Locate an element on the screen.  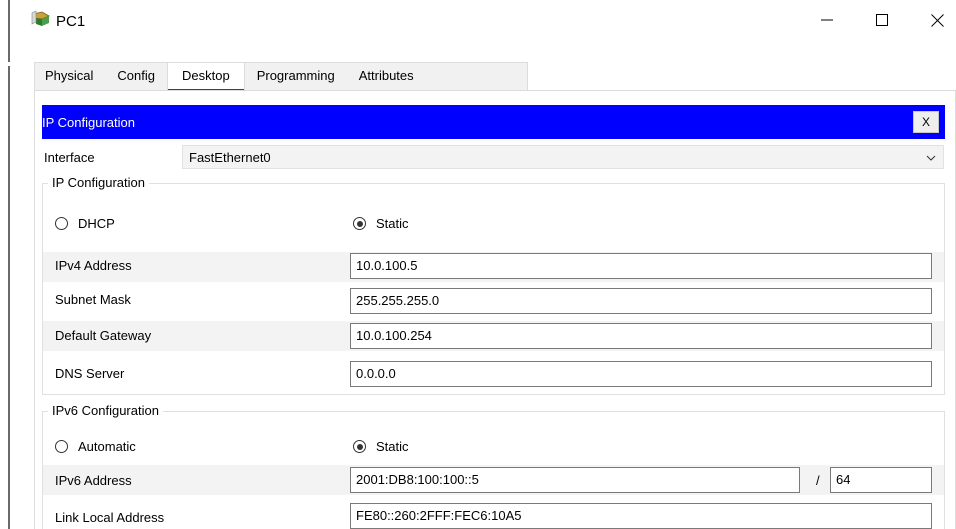
link-local-address-label: Link Local Address is located at coordinates (110, 517).